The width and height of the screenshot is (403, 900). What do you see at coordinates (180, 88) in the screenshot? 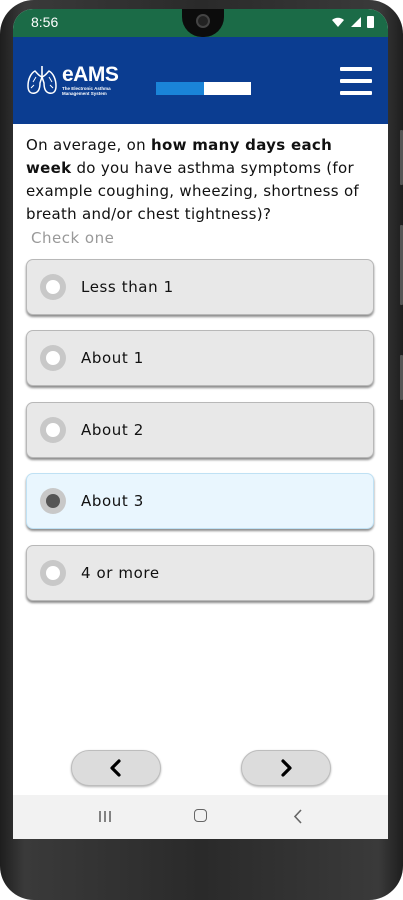
I see `progress-fill` at bounding box center [180, 88].